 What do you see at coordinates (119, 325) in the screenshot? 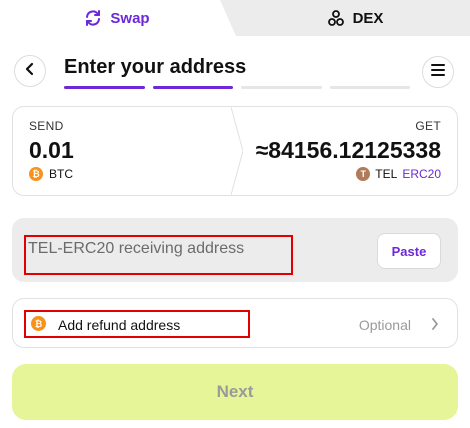
I see `refund-address-label: Add refund address` at bounding box center [119, 325].